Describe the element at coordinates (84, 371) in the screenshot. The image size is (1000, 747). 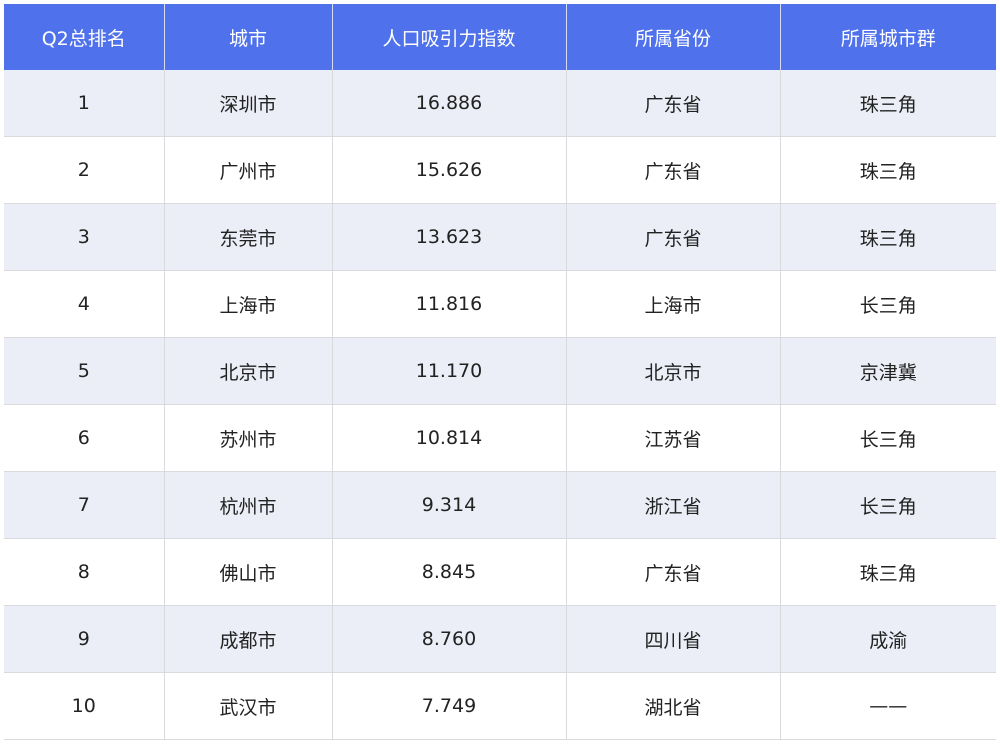
I see `cell-rank: 5` at that location.